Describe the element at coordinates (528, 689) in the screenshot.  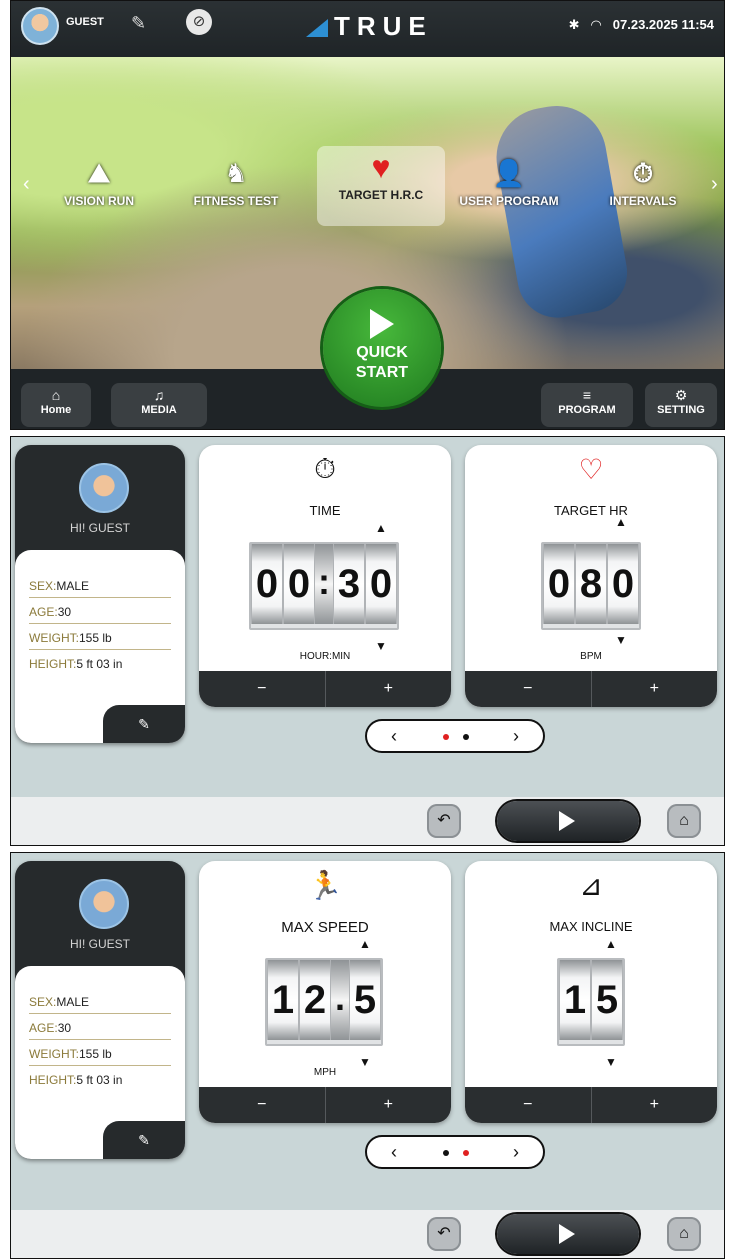
I see `target-hr-minus-button: −` at that location.